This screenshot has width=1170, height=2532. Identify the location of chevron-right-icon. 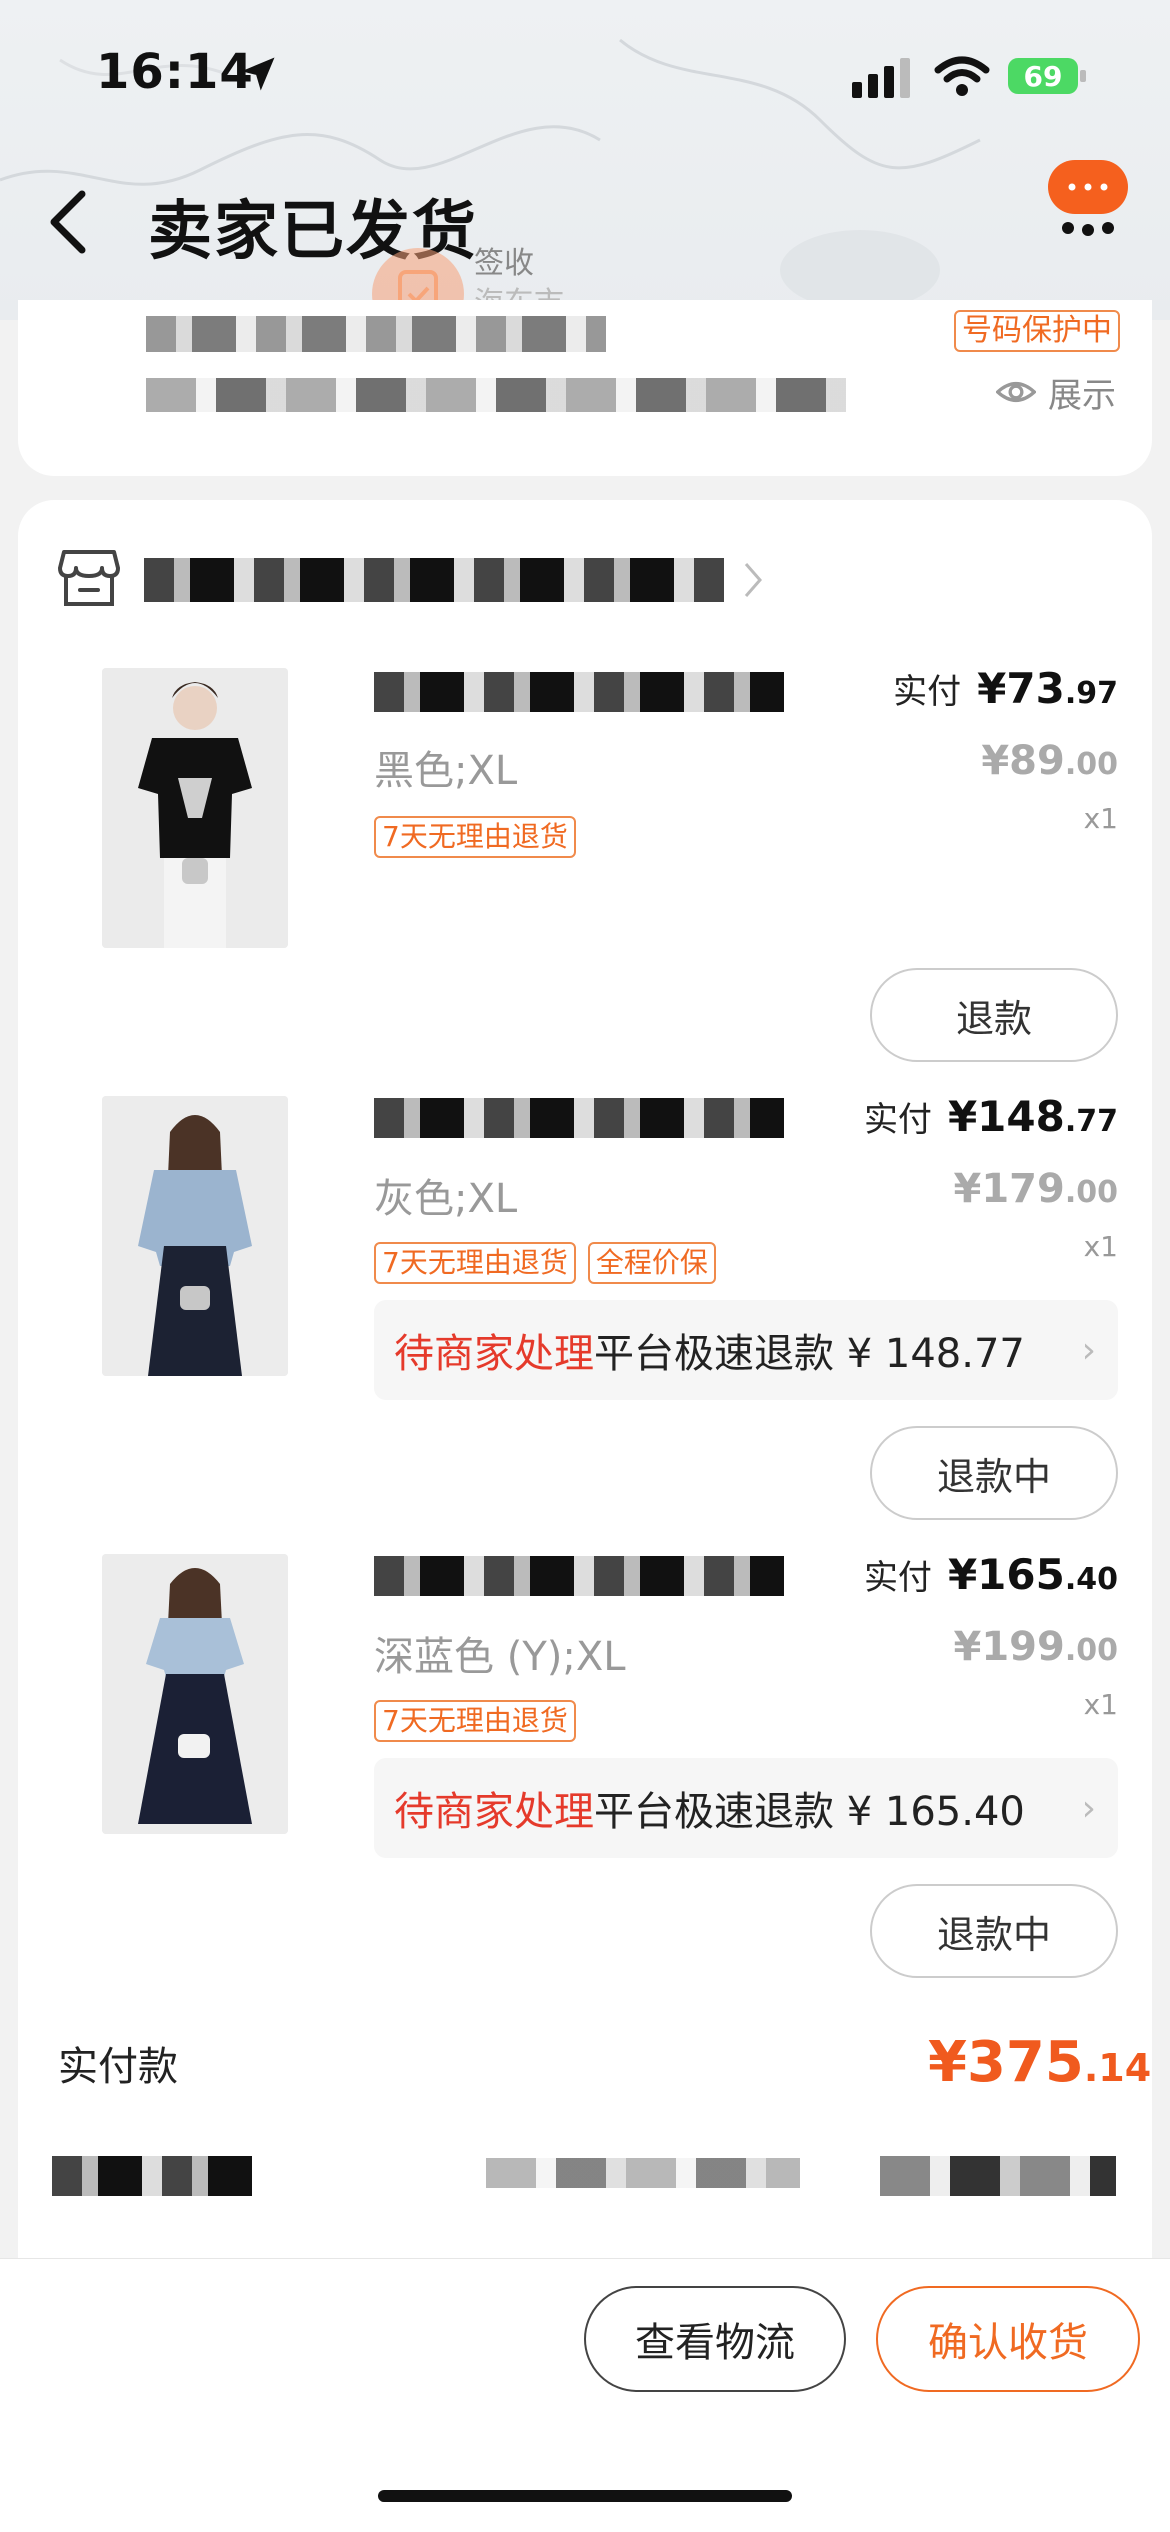
(753, 580).